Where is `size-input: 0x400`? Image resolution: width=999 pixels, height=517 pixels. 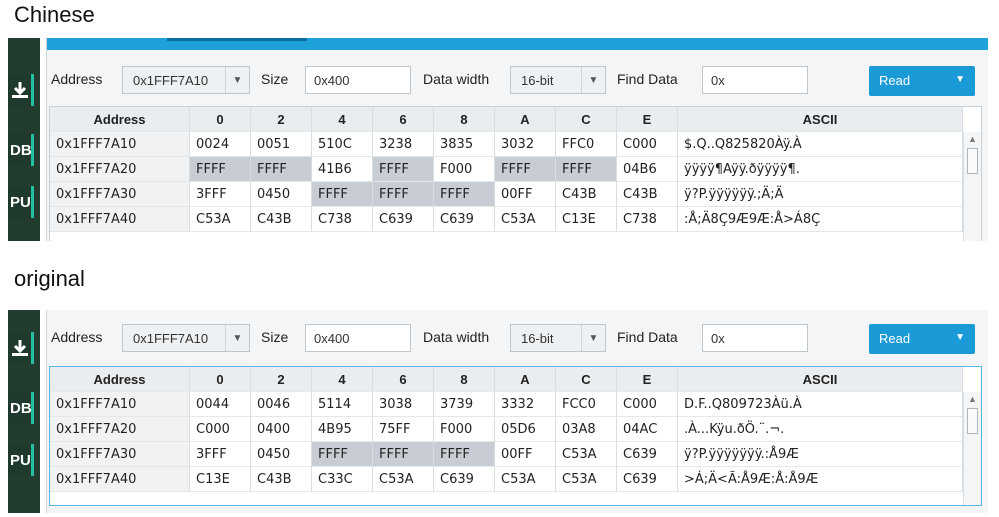 size-input: 0x400 is located at coordinates (358, 80).